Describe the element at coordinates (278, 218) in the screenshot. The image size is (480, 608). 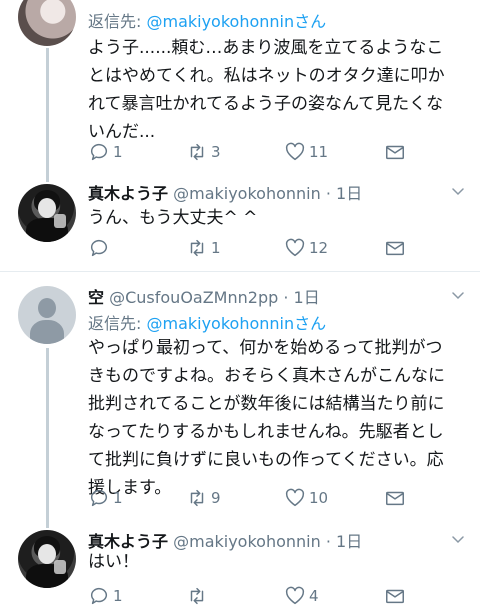
I see `tweet-body: うん、もう大丈夫^ ^` at that location.